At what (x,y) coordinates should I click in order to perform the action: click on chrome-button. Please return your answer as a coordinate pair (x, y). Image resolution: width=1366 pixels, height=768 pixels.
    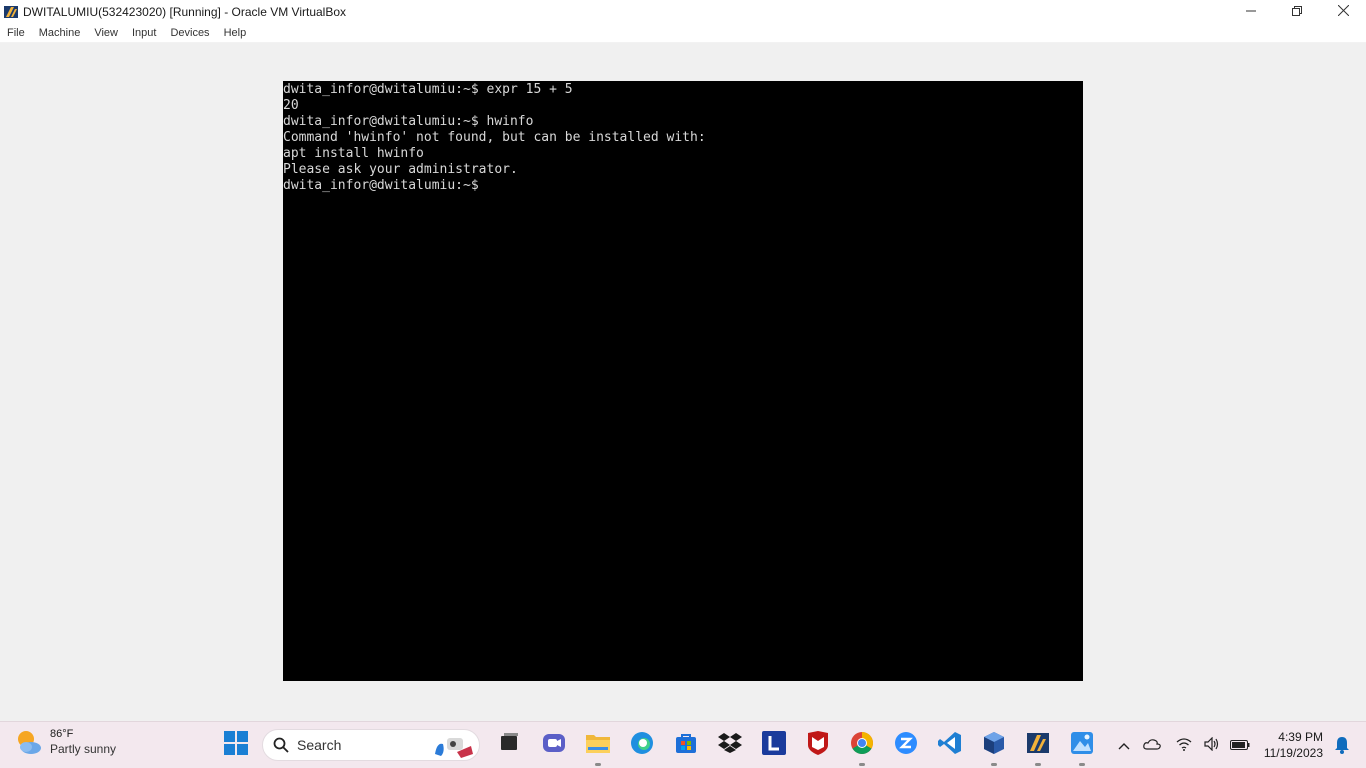
    Looking at the image, I should click on (862, 747).